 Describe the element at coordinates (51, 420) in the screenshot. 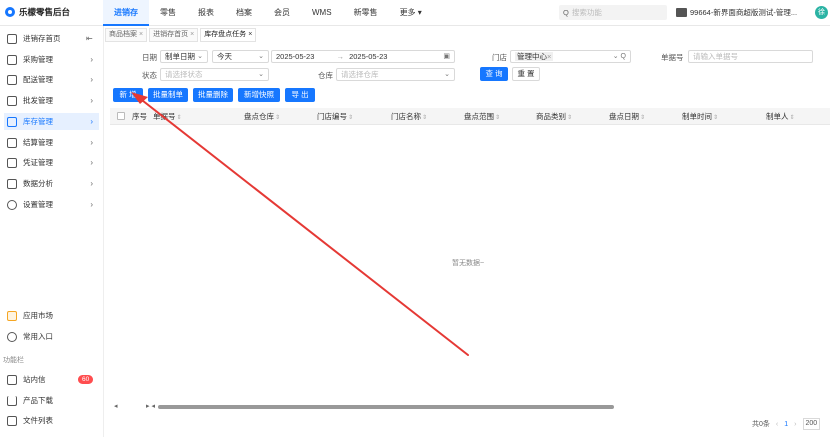

I see `file-list-link: 文件列表` at that location.